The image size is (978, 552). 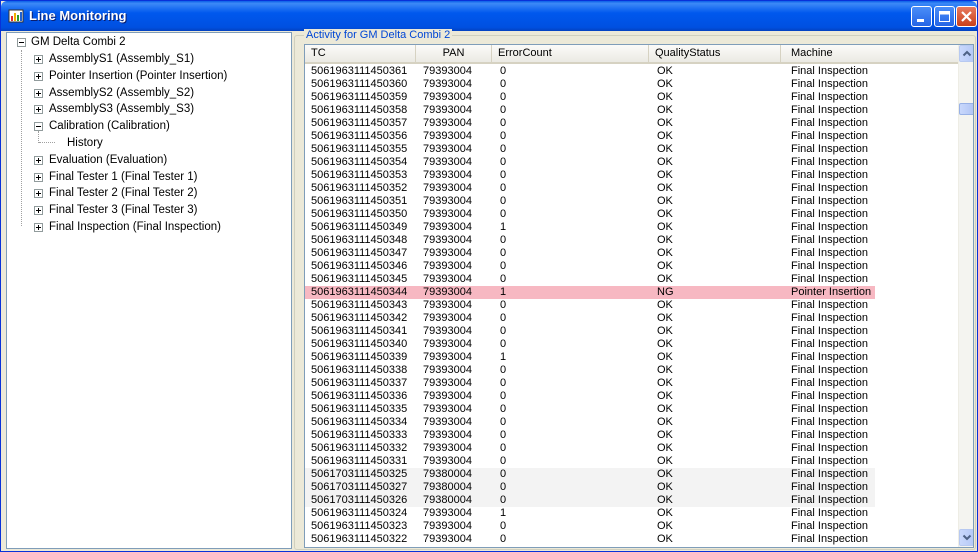 What do you see at coordinates (85, 143) in the screenshot?
I see `tree-item-history: History` at bounding box center [85, 143].